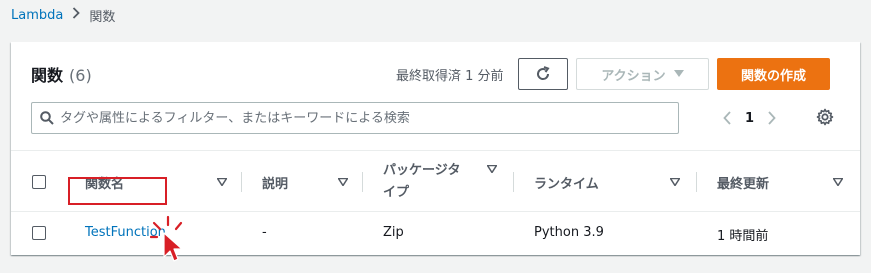 The height and width of the screenshot is (273, 871). What do you see at coordinates (743, 182) in the screenshot?
I see `column-header-last-modified: 最終更新` at bounding box center [743, 182].